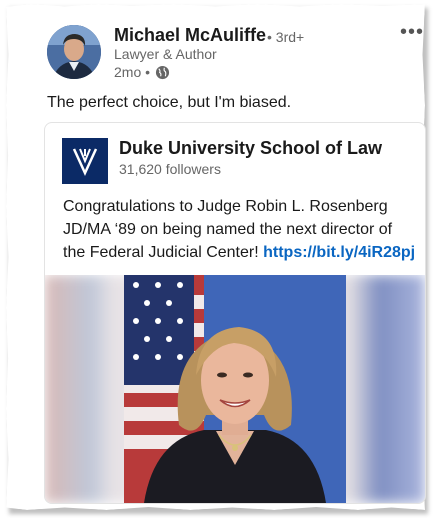 The image size is (435, 518). I want to click on shared-link: https://bit.ly/4iR28pj, so click(339, 252).